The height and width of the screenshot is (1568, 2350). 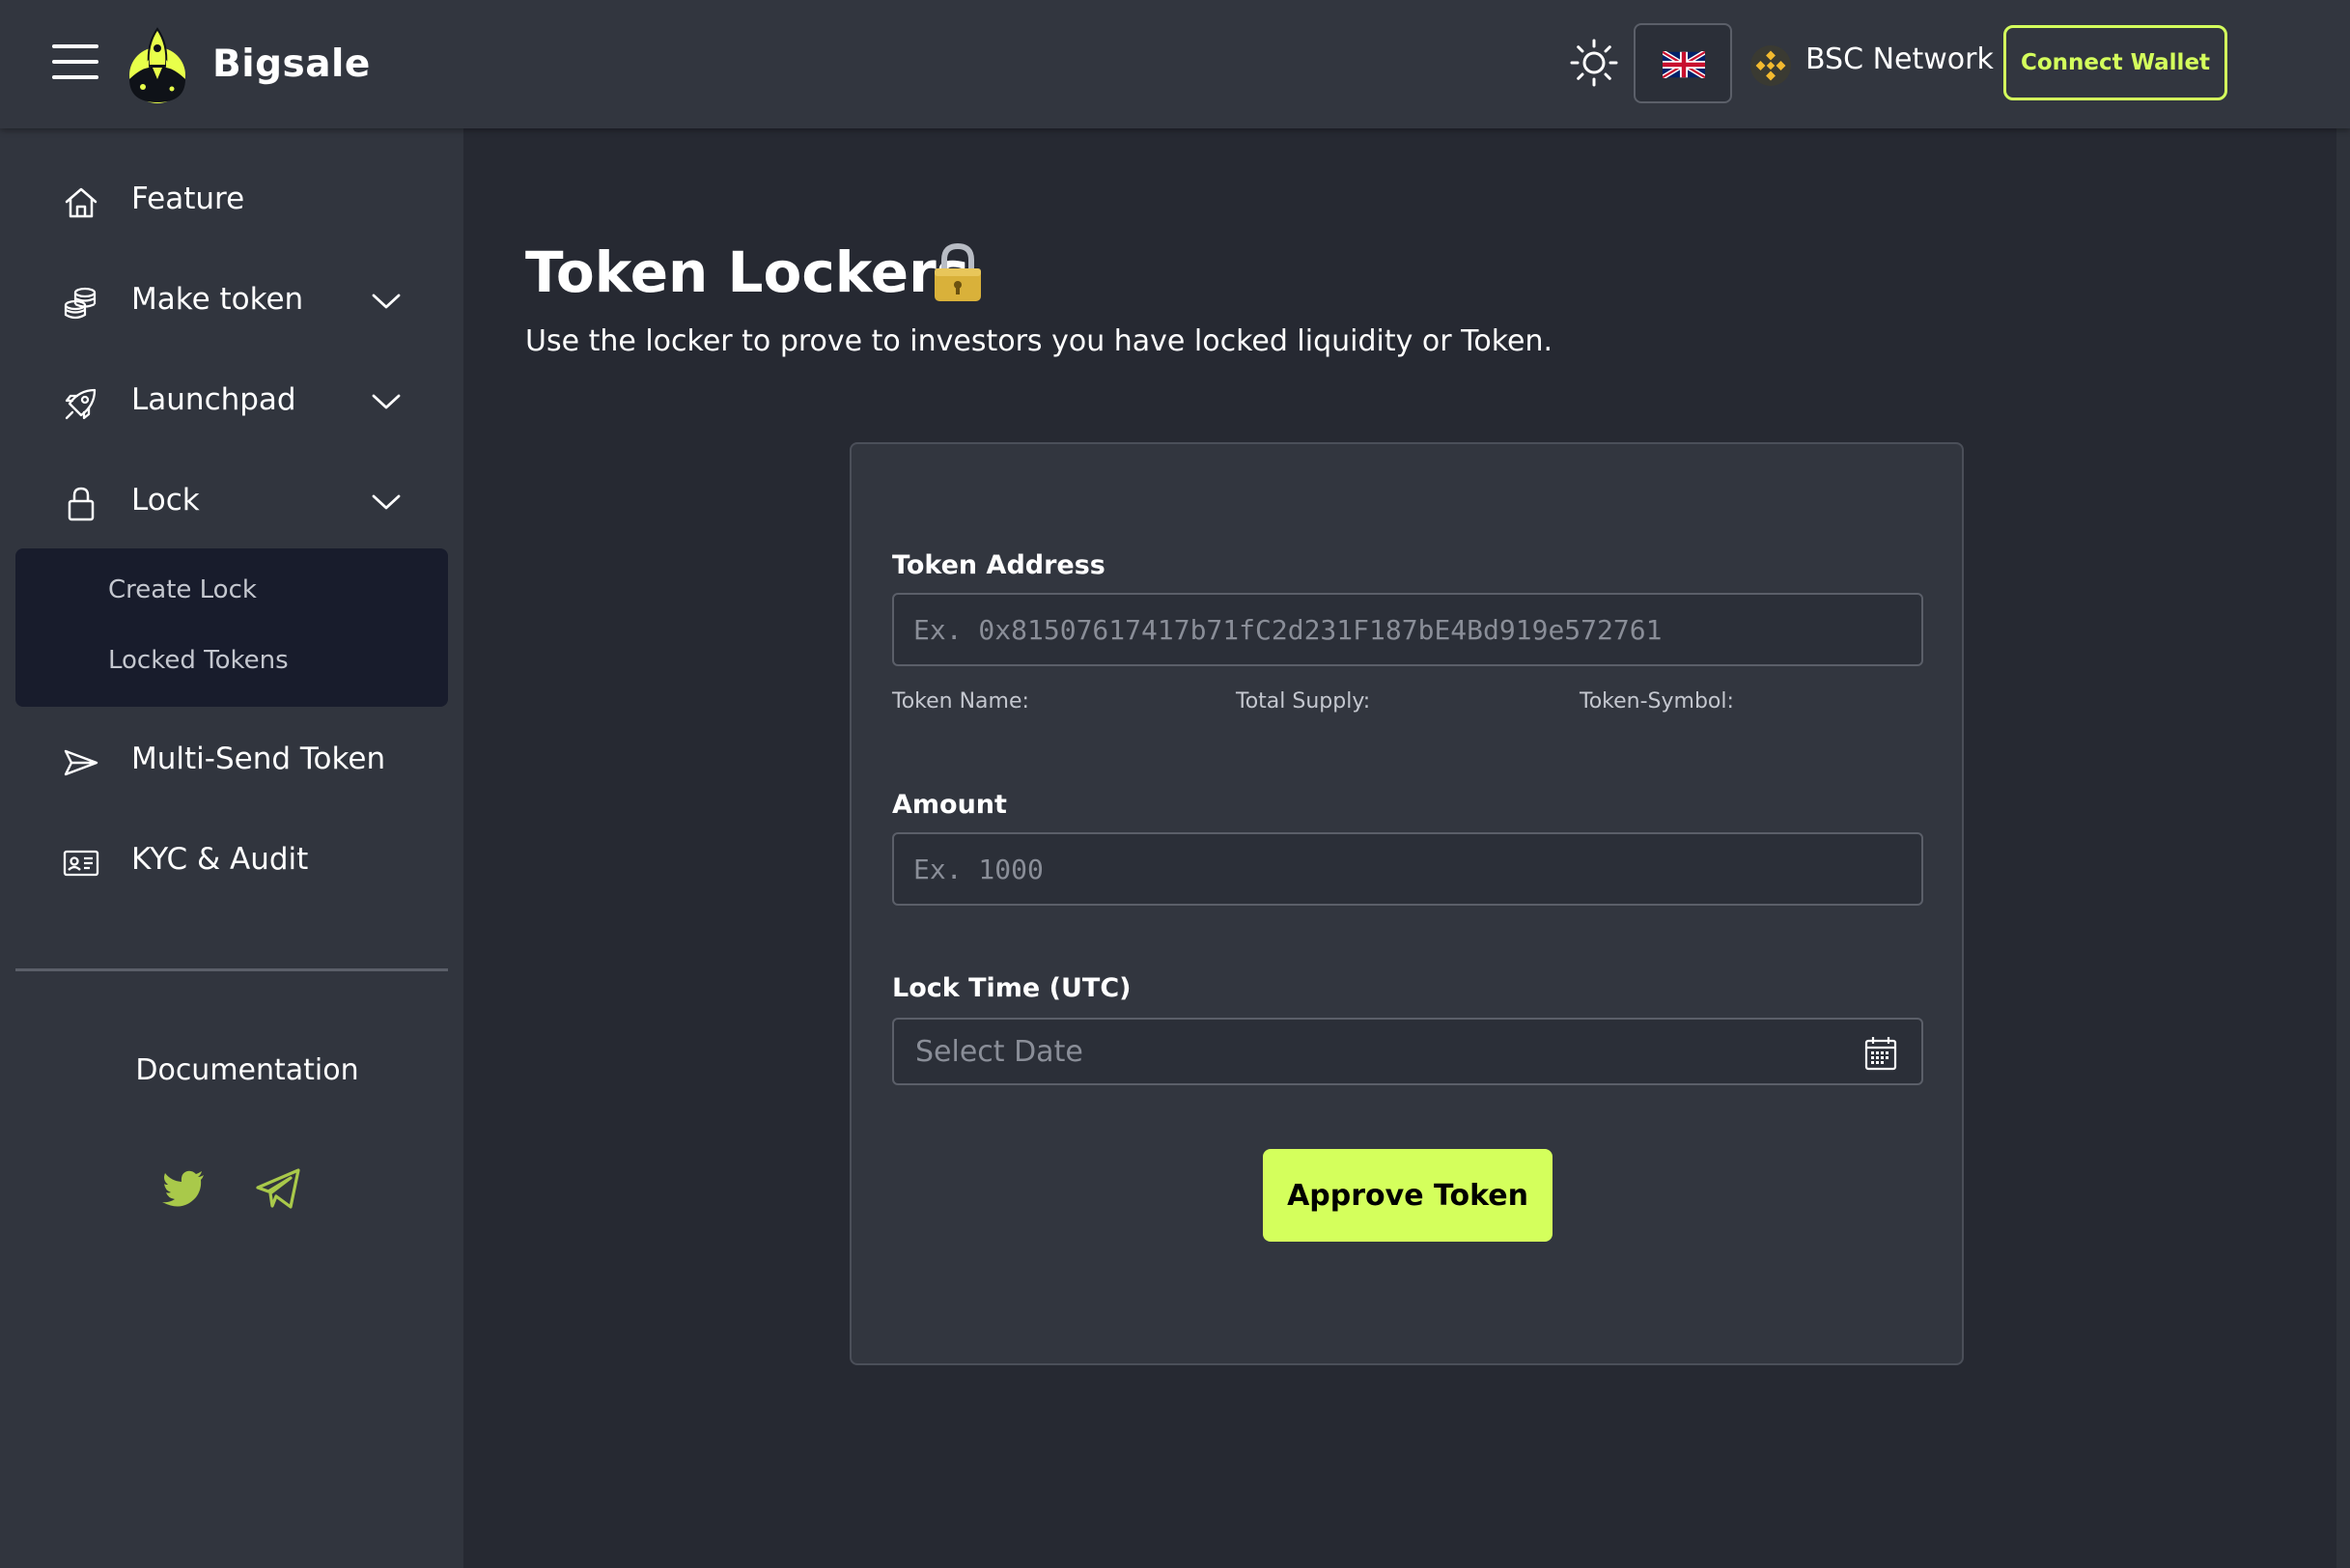 I want to click on brand-name: Bigsale, so click(x=291, y=64).